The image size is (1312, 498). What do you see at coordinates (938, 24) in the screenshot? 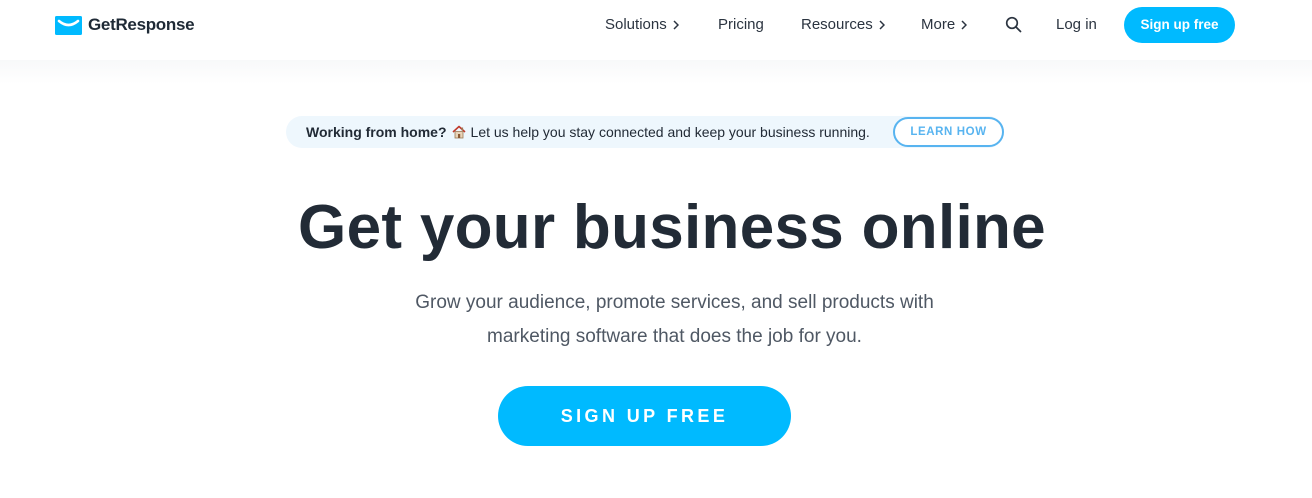
I see `nav-more-label: More` at bounding box center [938, 24].